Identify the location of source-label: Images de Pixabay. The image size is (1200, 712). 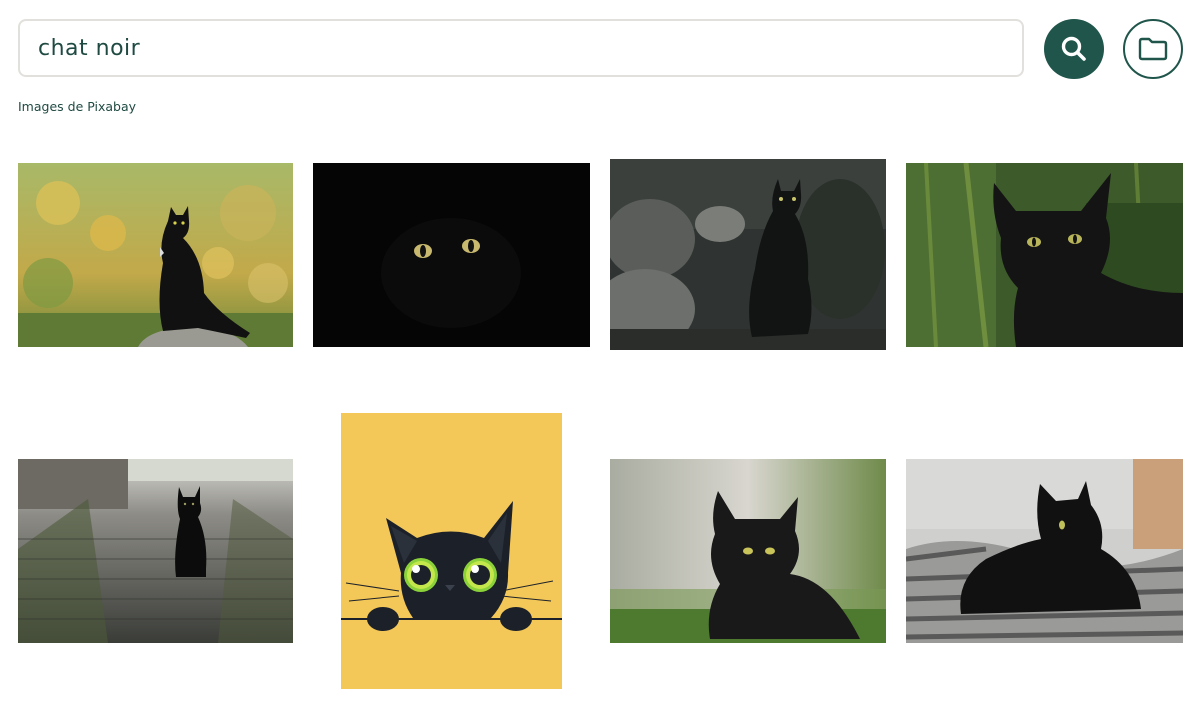
(77, 106).